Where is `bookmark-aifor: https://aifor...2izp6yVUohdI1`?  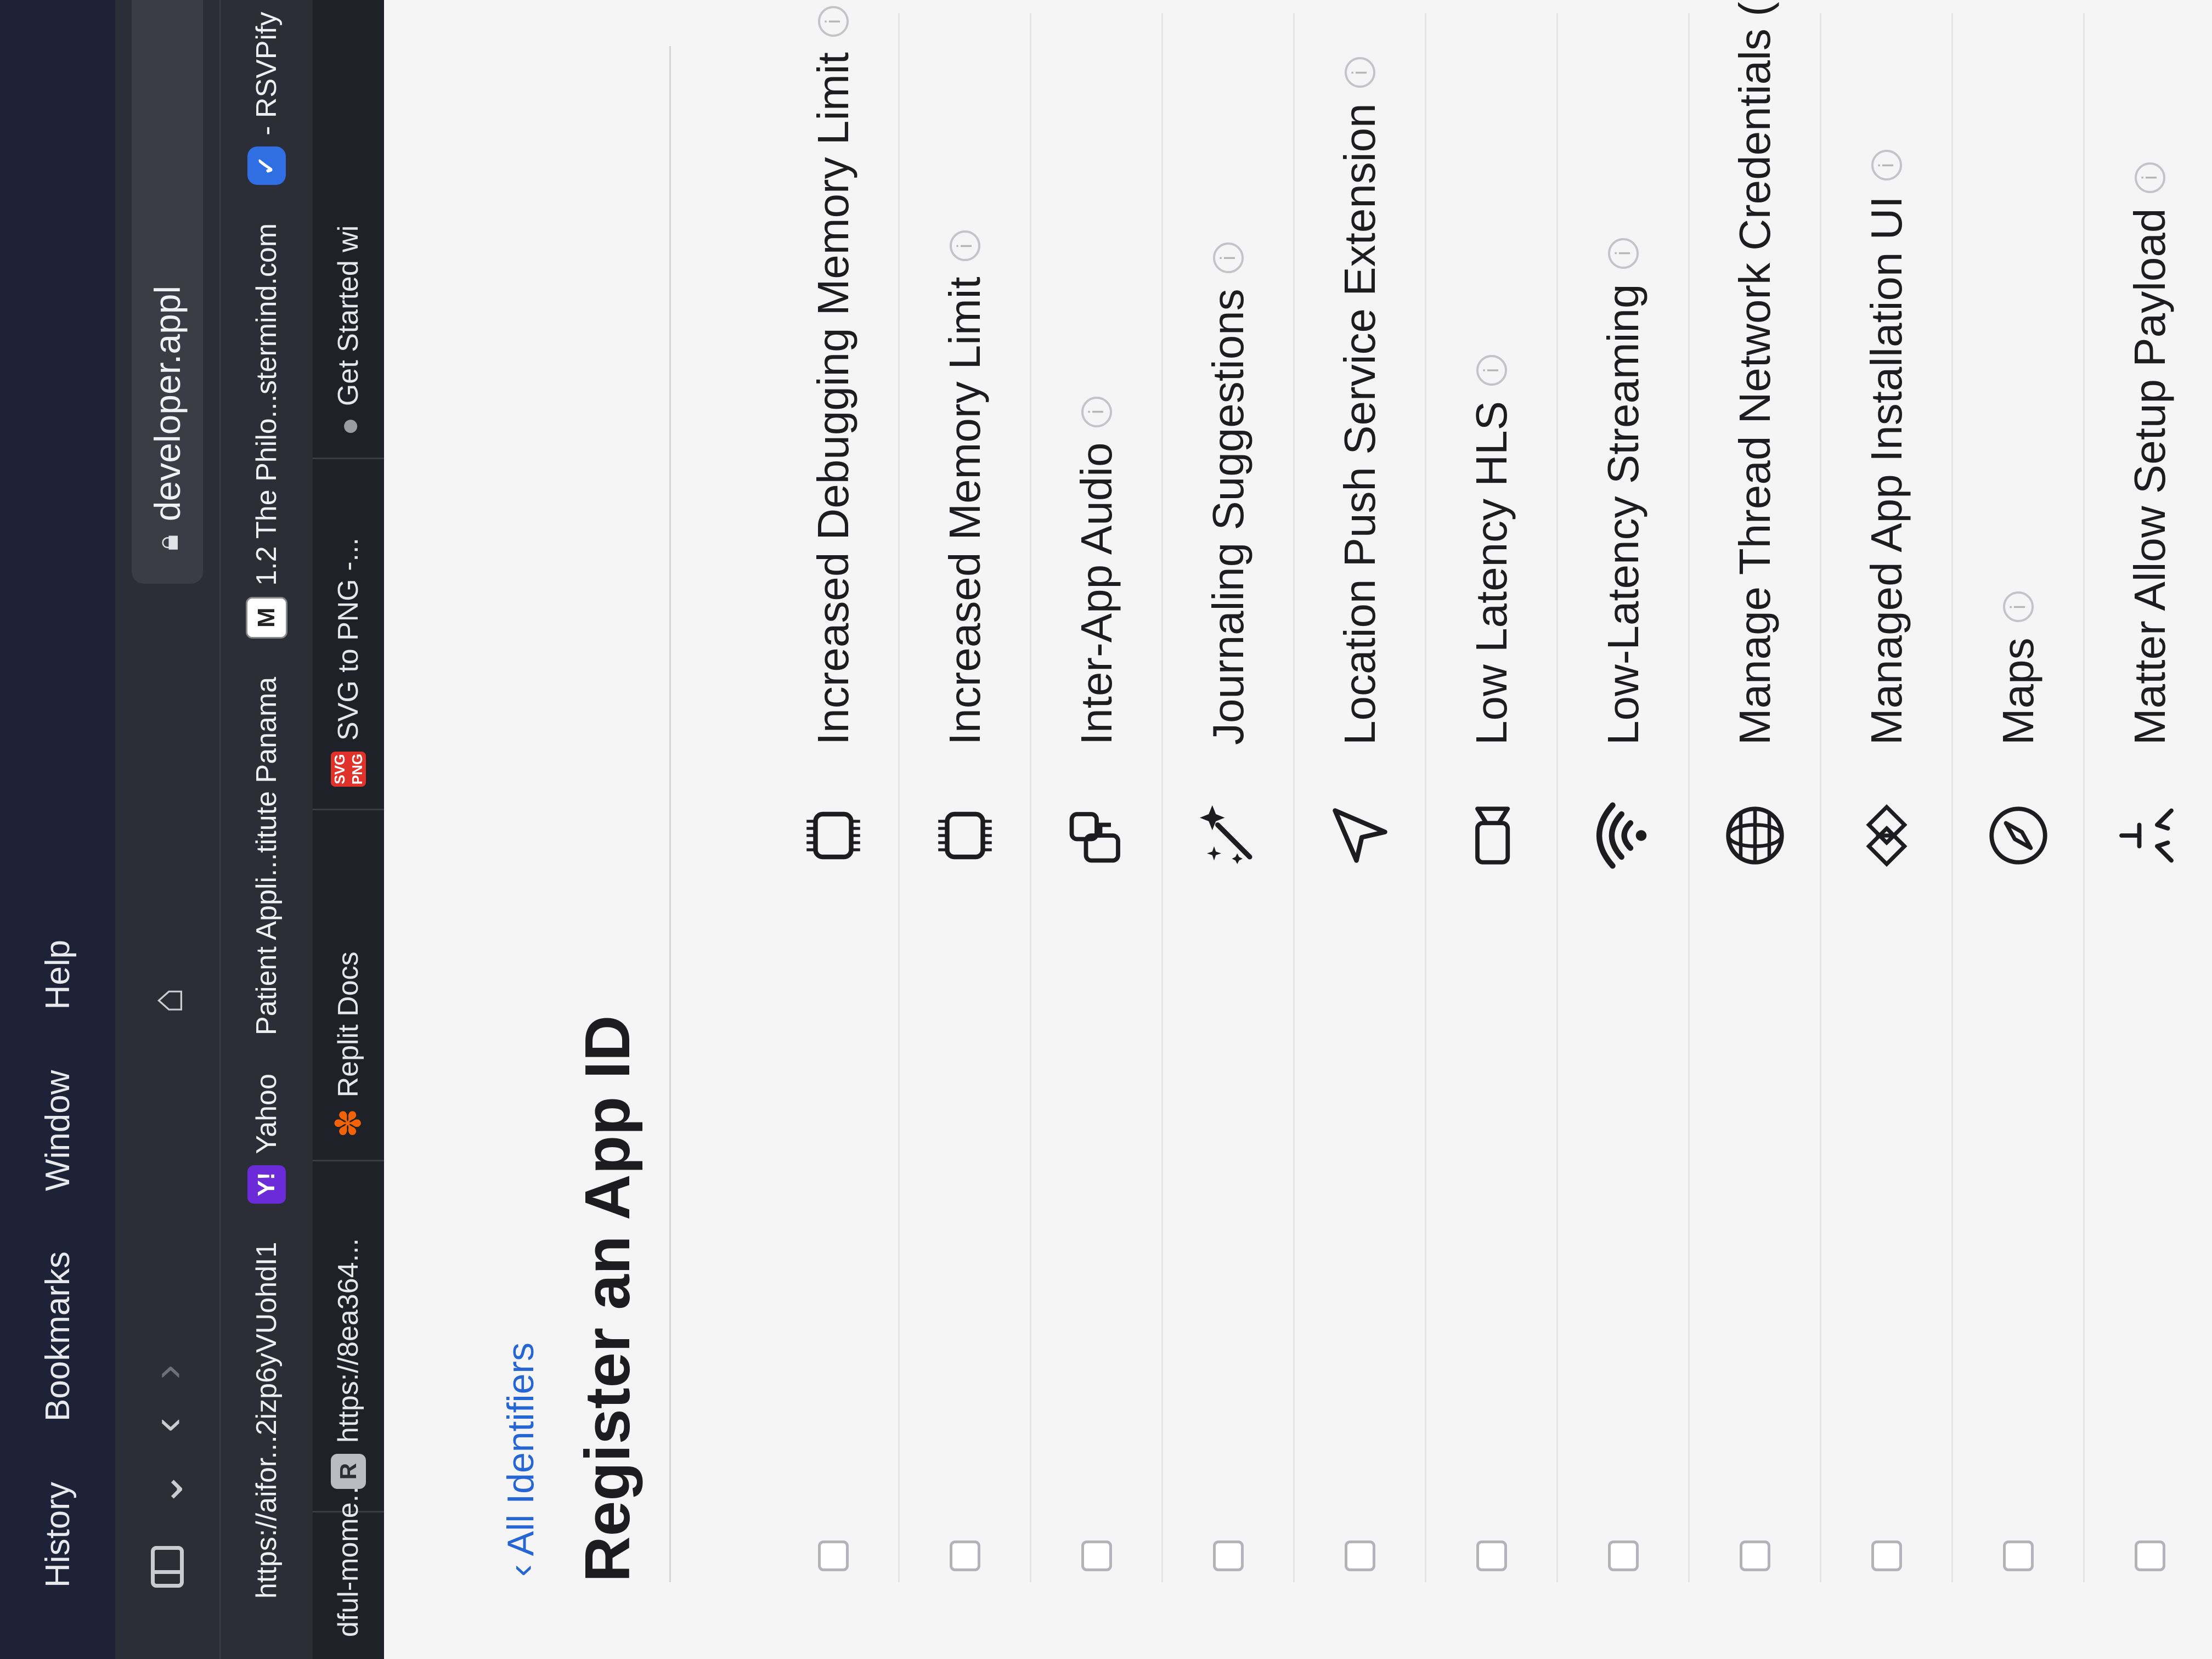
bookmark-aifor: https://aifor...2izp6yVUohdI1 is located at coordinates (266, 1420).